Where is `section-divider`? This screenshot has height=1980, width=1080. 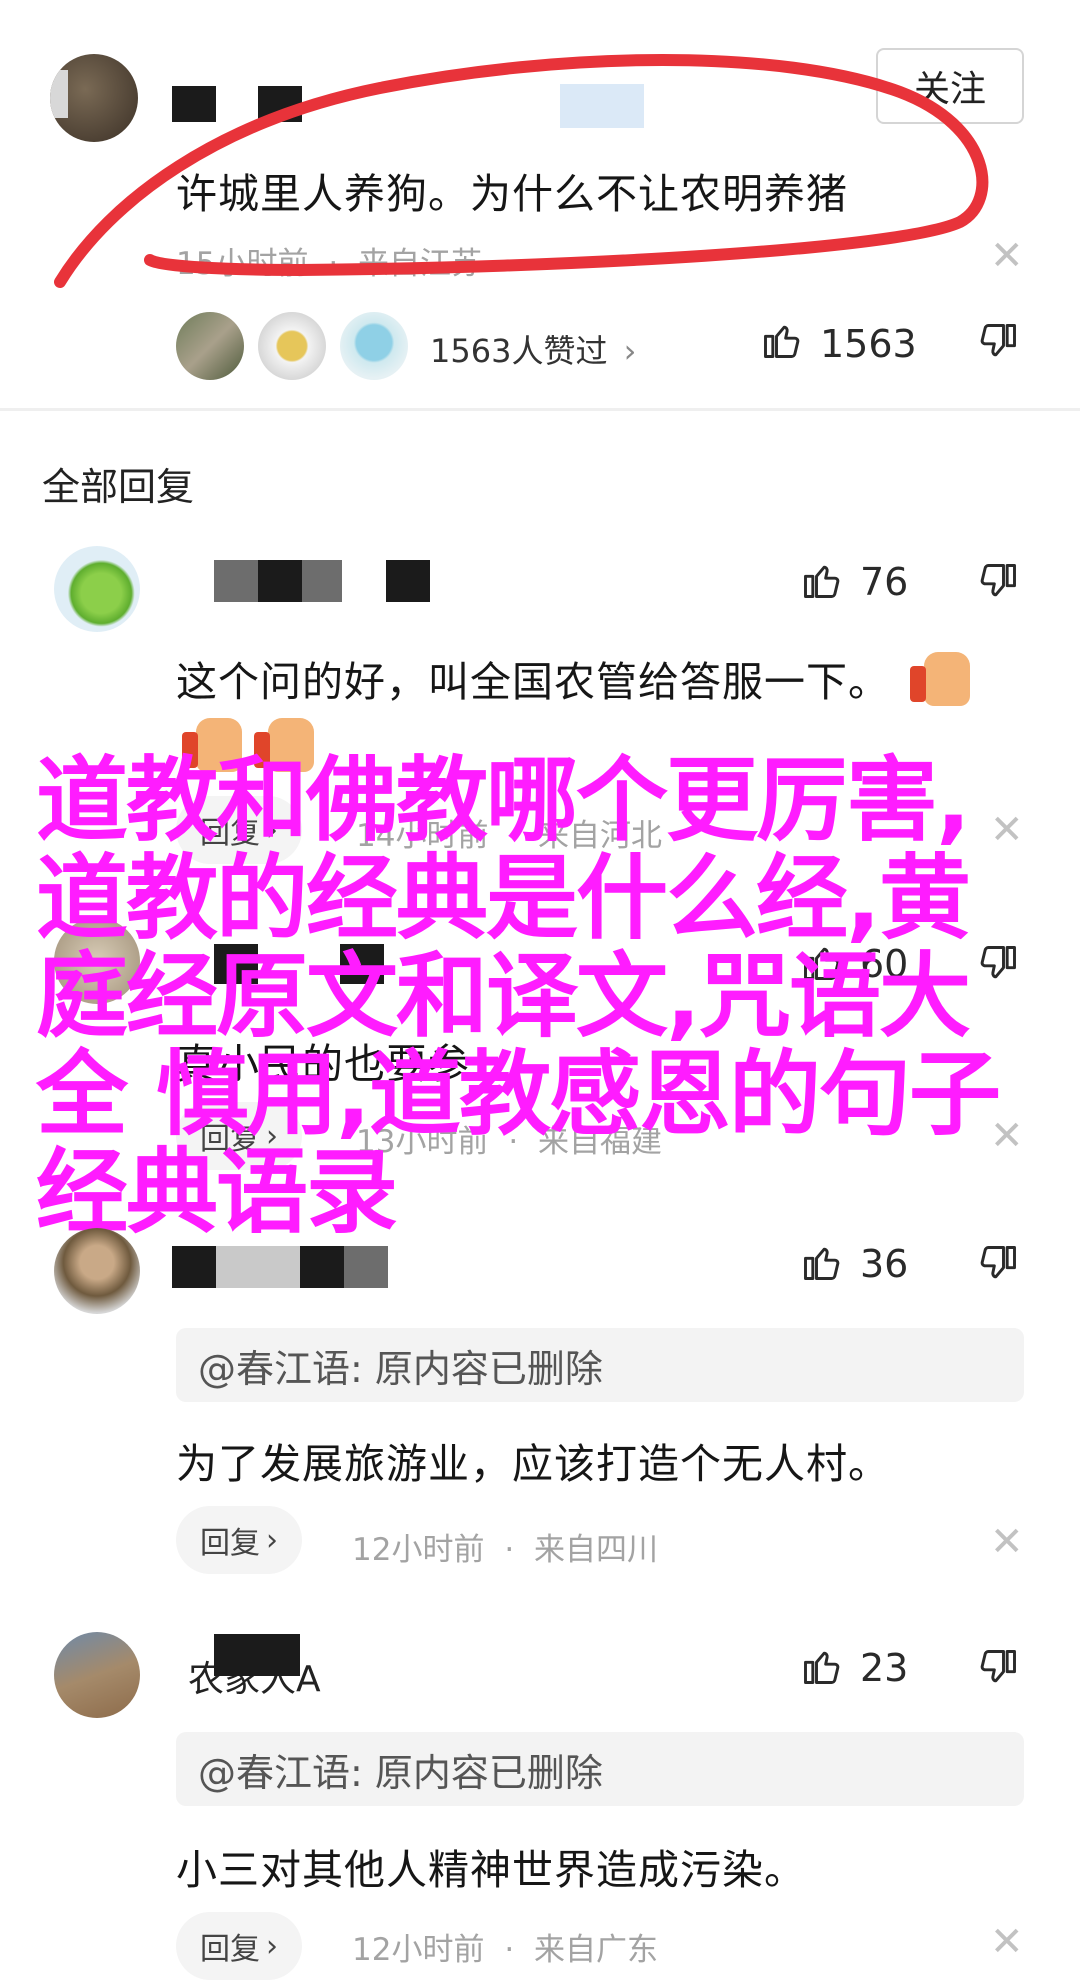 section-divider is located at coordinates (540, 409).